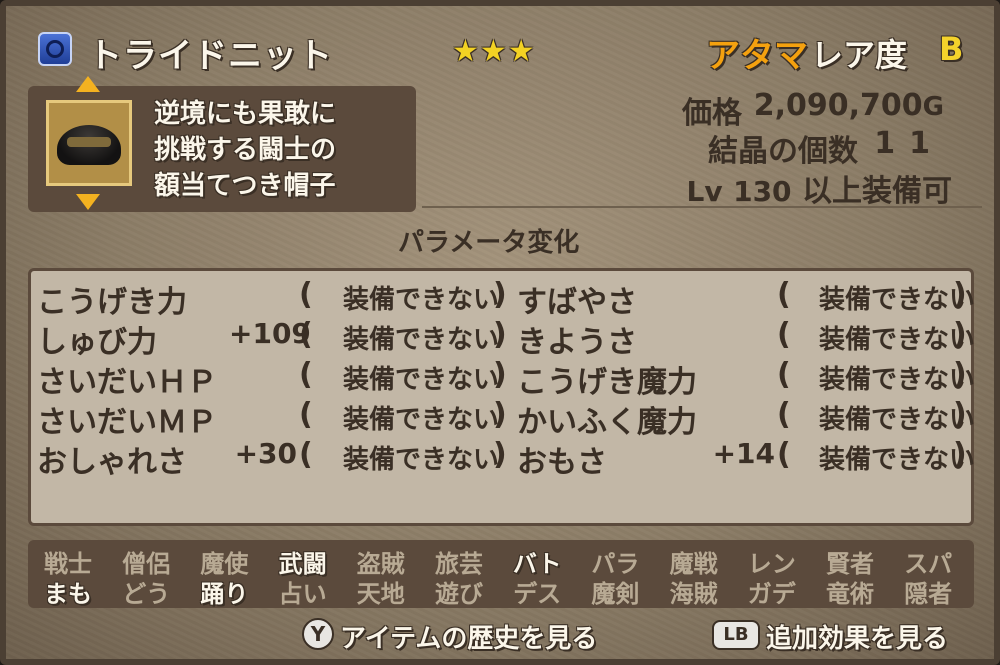 This screenshot has height=665, width=1000. I want to click on rarity-grade: B, so click(951, 49).